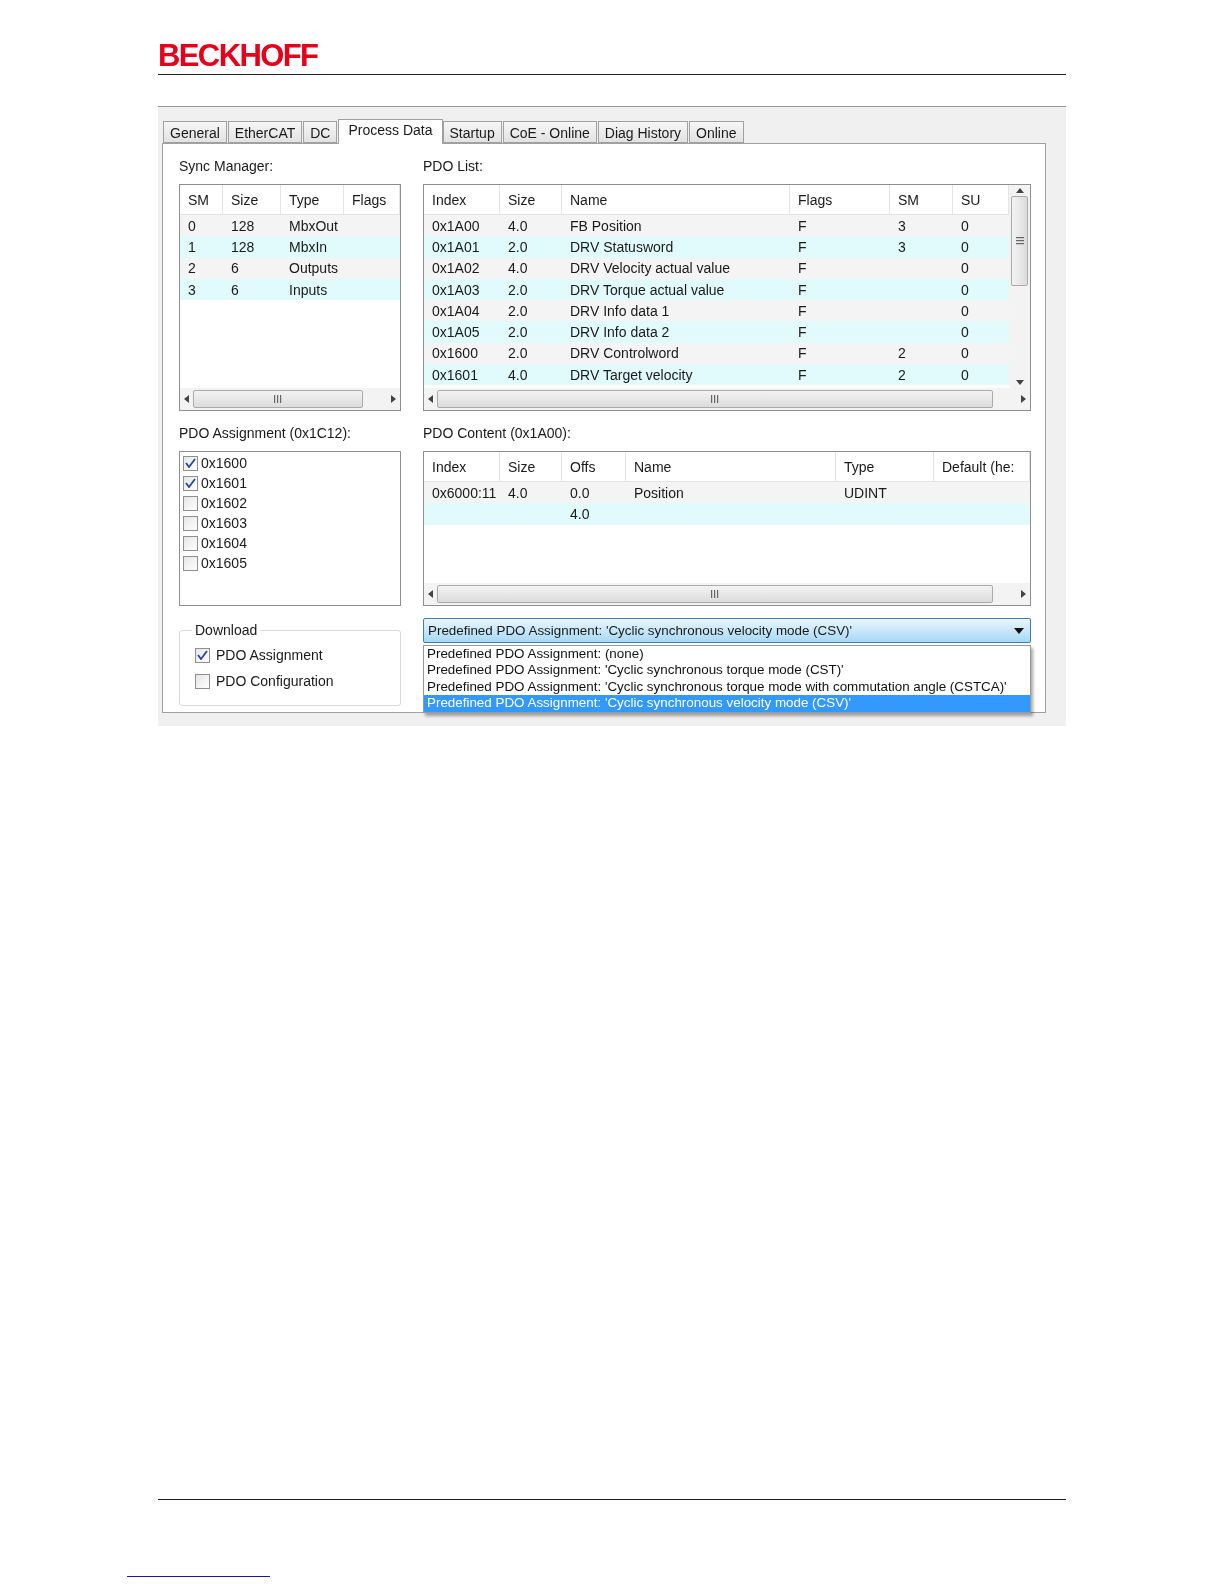 The image size is (1224, 1584). Describe the element at coordinates (320, 132) in the screenshot. I see `tab: DC` at that location.